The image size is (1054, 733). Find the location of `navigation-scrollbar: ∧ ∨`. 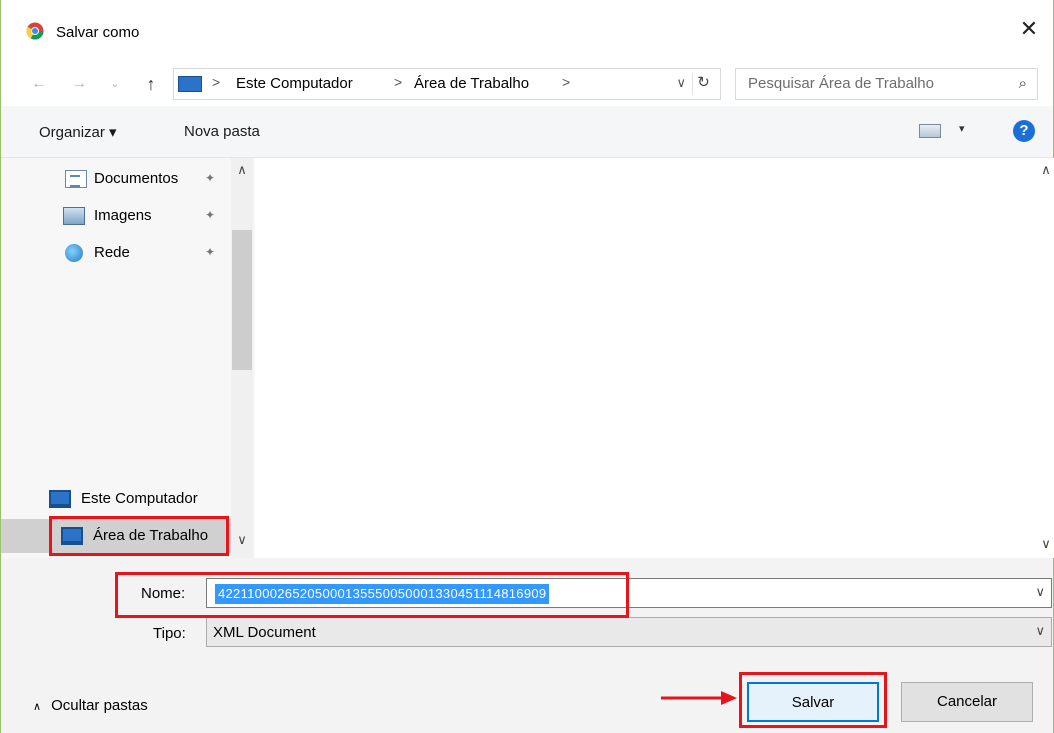

navigation-scrollbar: ∧ ∨ is located at coordinates (242, 358).